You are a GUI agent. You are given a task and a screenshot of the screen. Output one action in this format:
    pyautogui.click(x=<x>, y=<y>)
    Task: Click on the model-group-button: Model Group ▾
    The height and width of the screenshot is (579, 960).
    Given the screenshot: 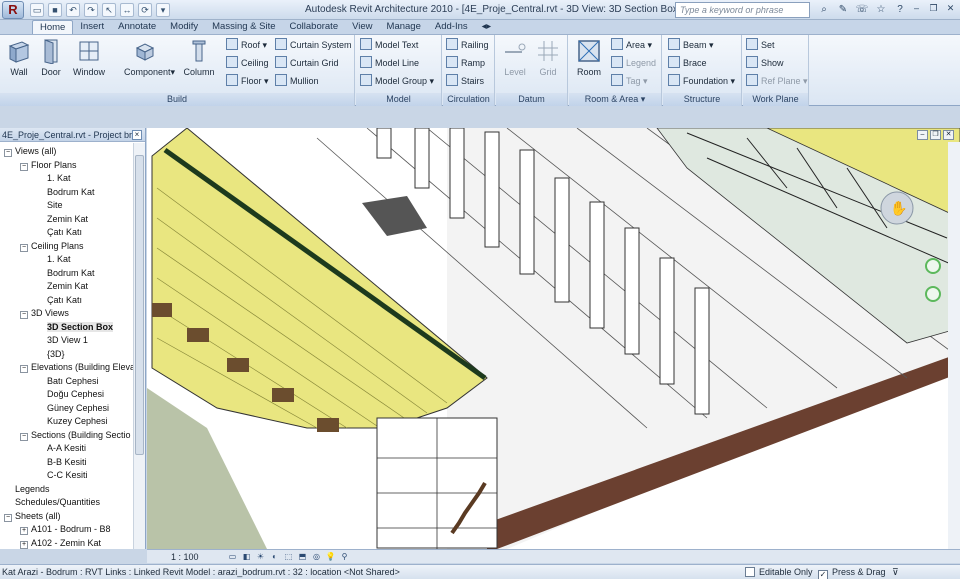 What is the action you would take?
    pyautogui.click(x=397, y=81)
    